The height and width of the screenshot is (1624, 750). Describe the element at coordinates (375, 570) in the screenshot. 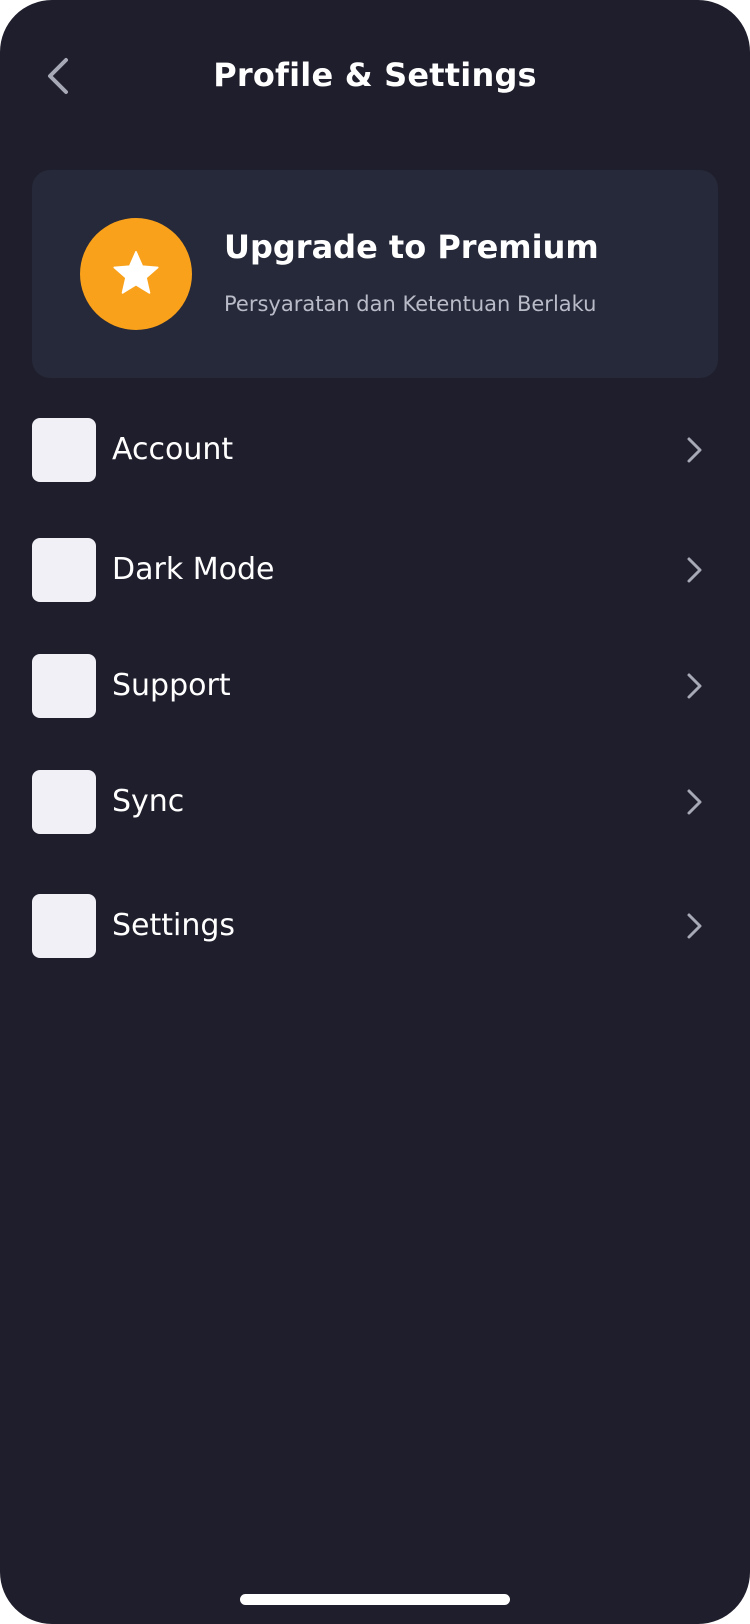

I see `menu-item-dark-mode: Dark Mode` at that location.